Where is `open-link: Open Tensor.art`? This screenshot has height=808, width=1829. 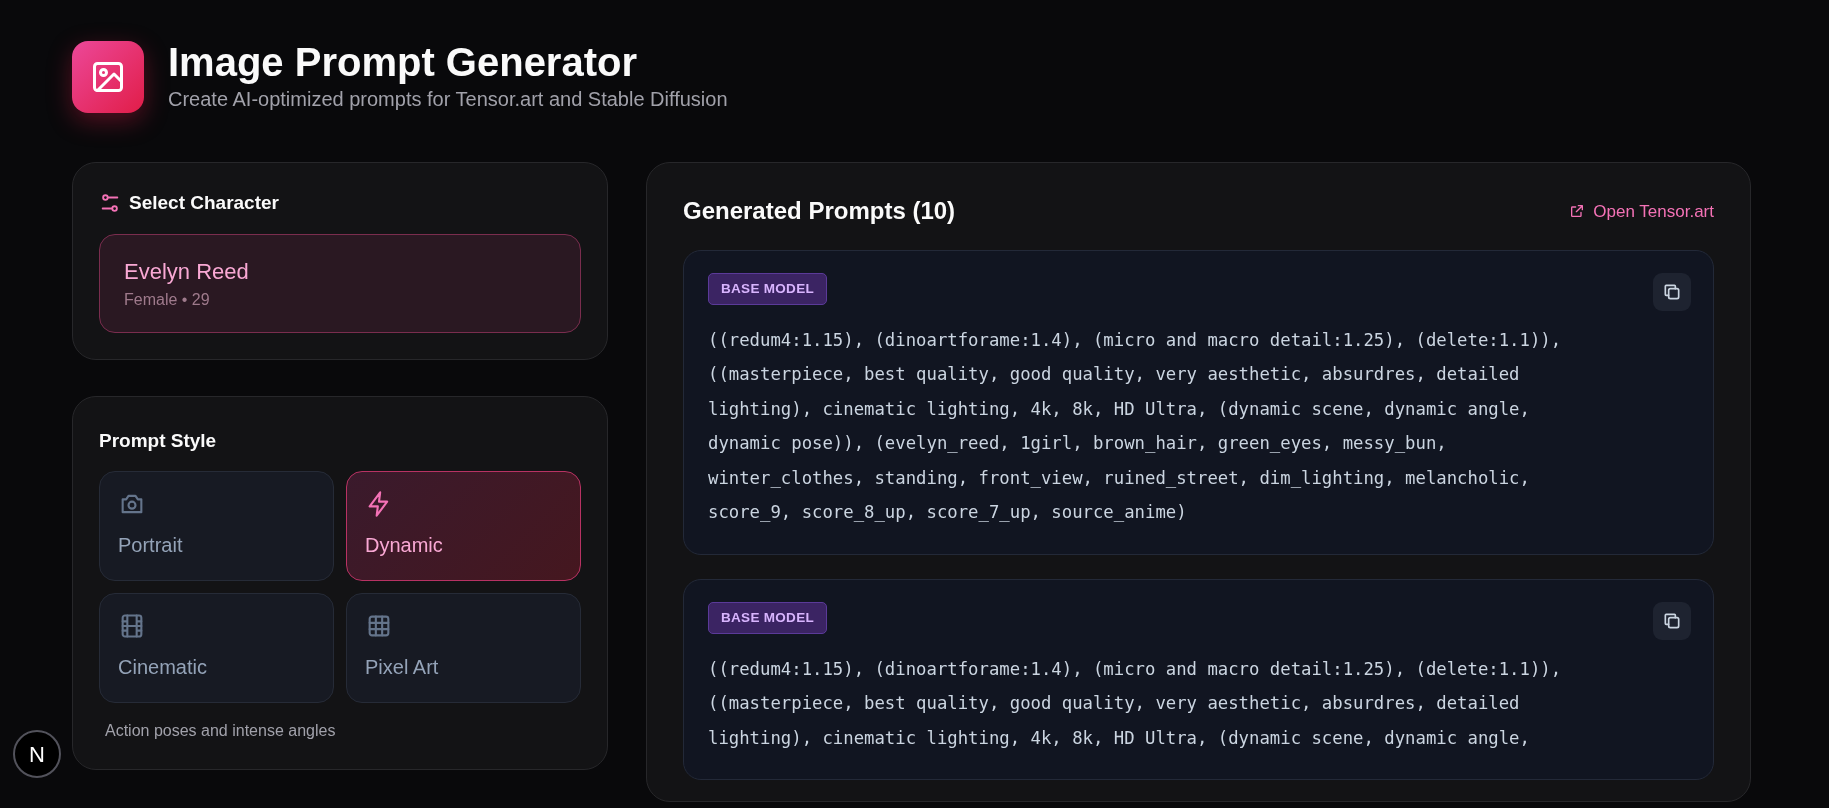 open-link: Open Tensor.art is located at coordinates (1641, 211).